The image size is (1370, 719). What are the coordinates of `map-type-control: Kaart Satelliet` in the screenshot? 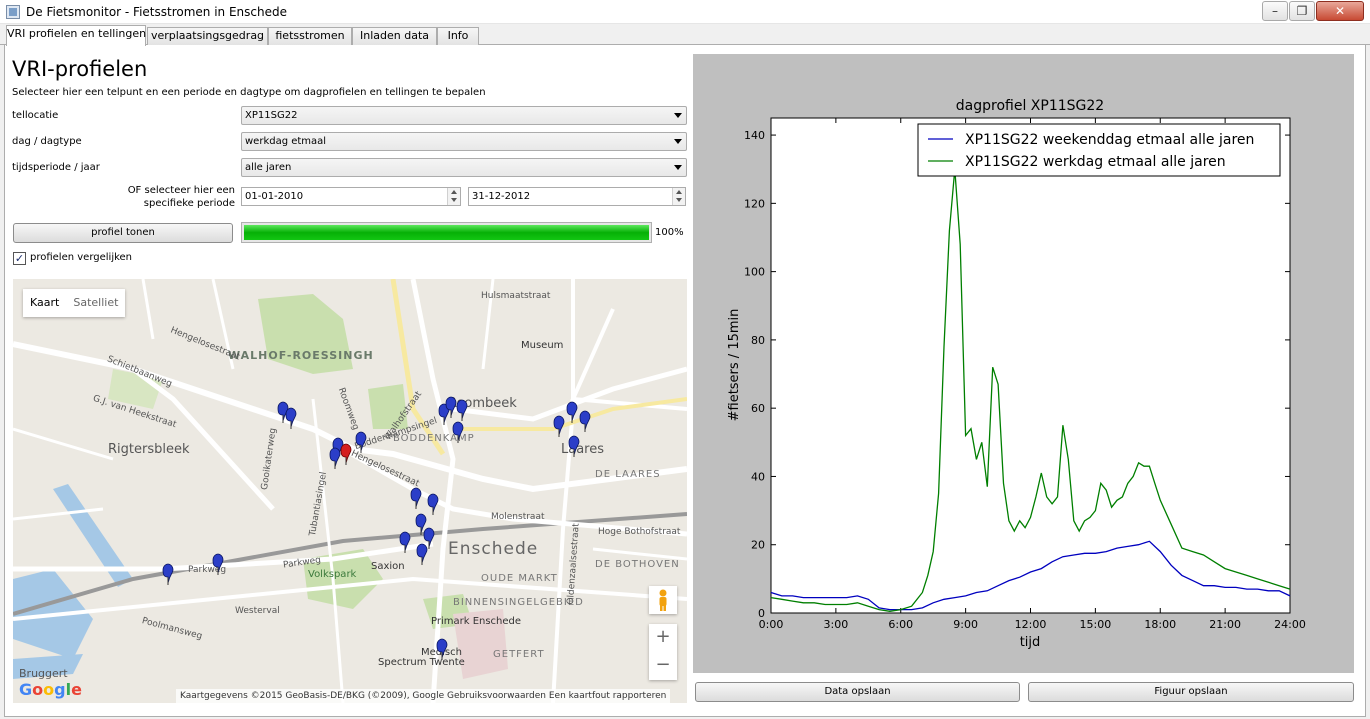 It's located at (74, 303).